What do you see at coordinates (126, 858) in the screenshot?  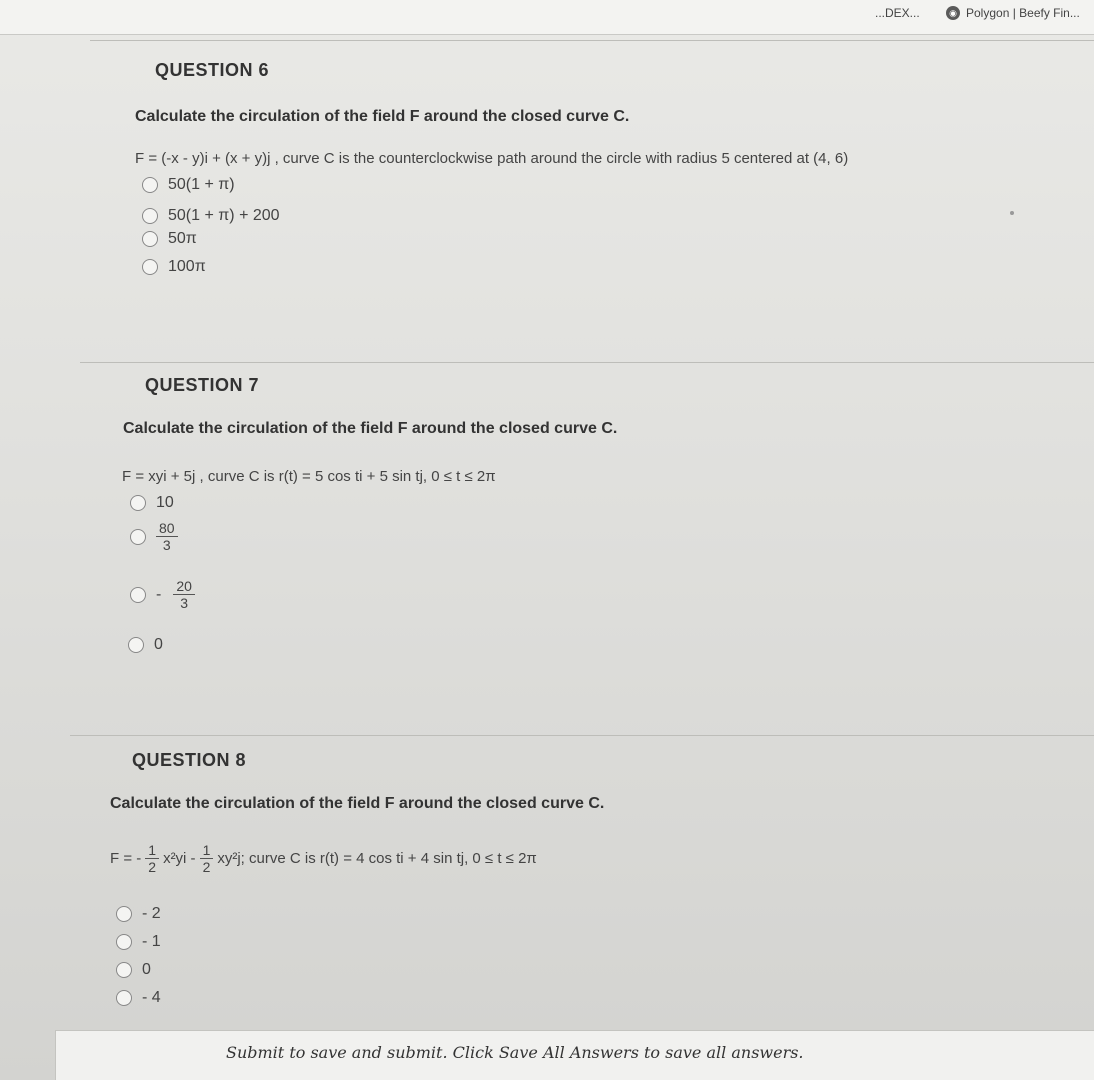 I see `expression-lead: F = -` at bounding box center [126, 858].